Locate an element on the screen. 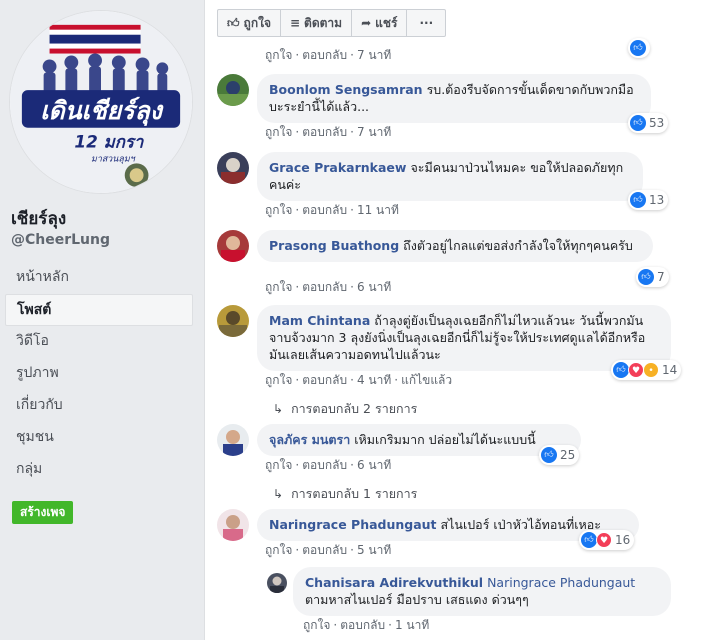  comment-text: ตามหาสไนเปอร์ มือปราบ เสธแดง ด่วนๆๆ is located at coordinates (417, 599).